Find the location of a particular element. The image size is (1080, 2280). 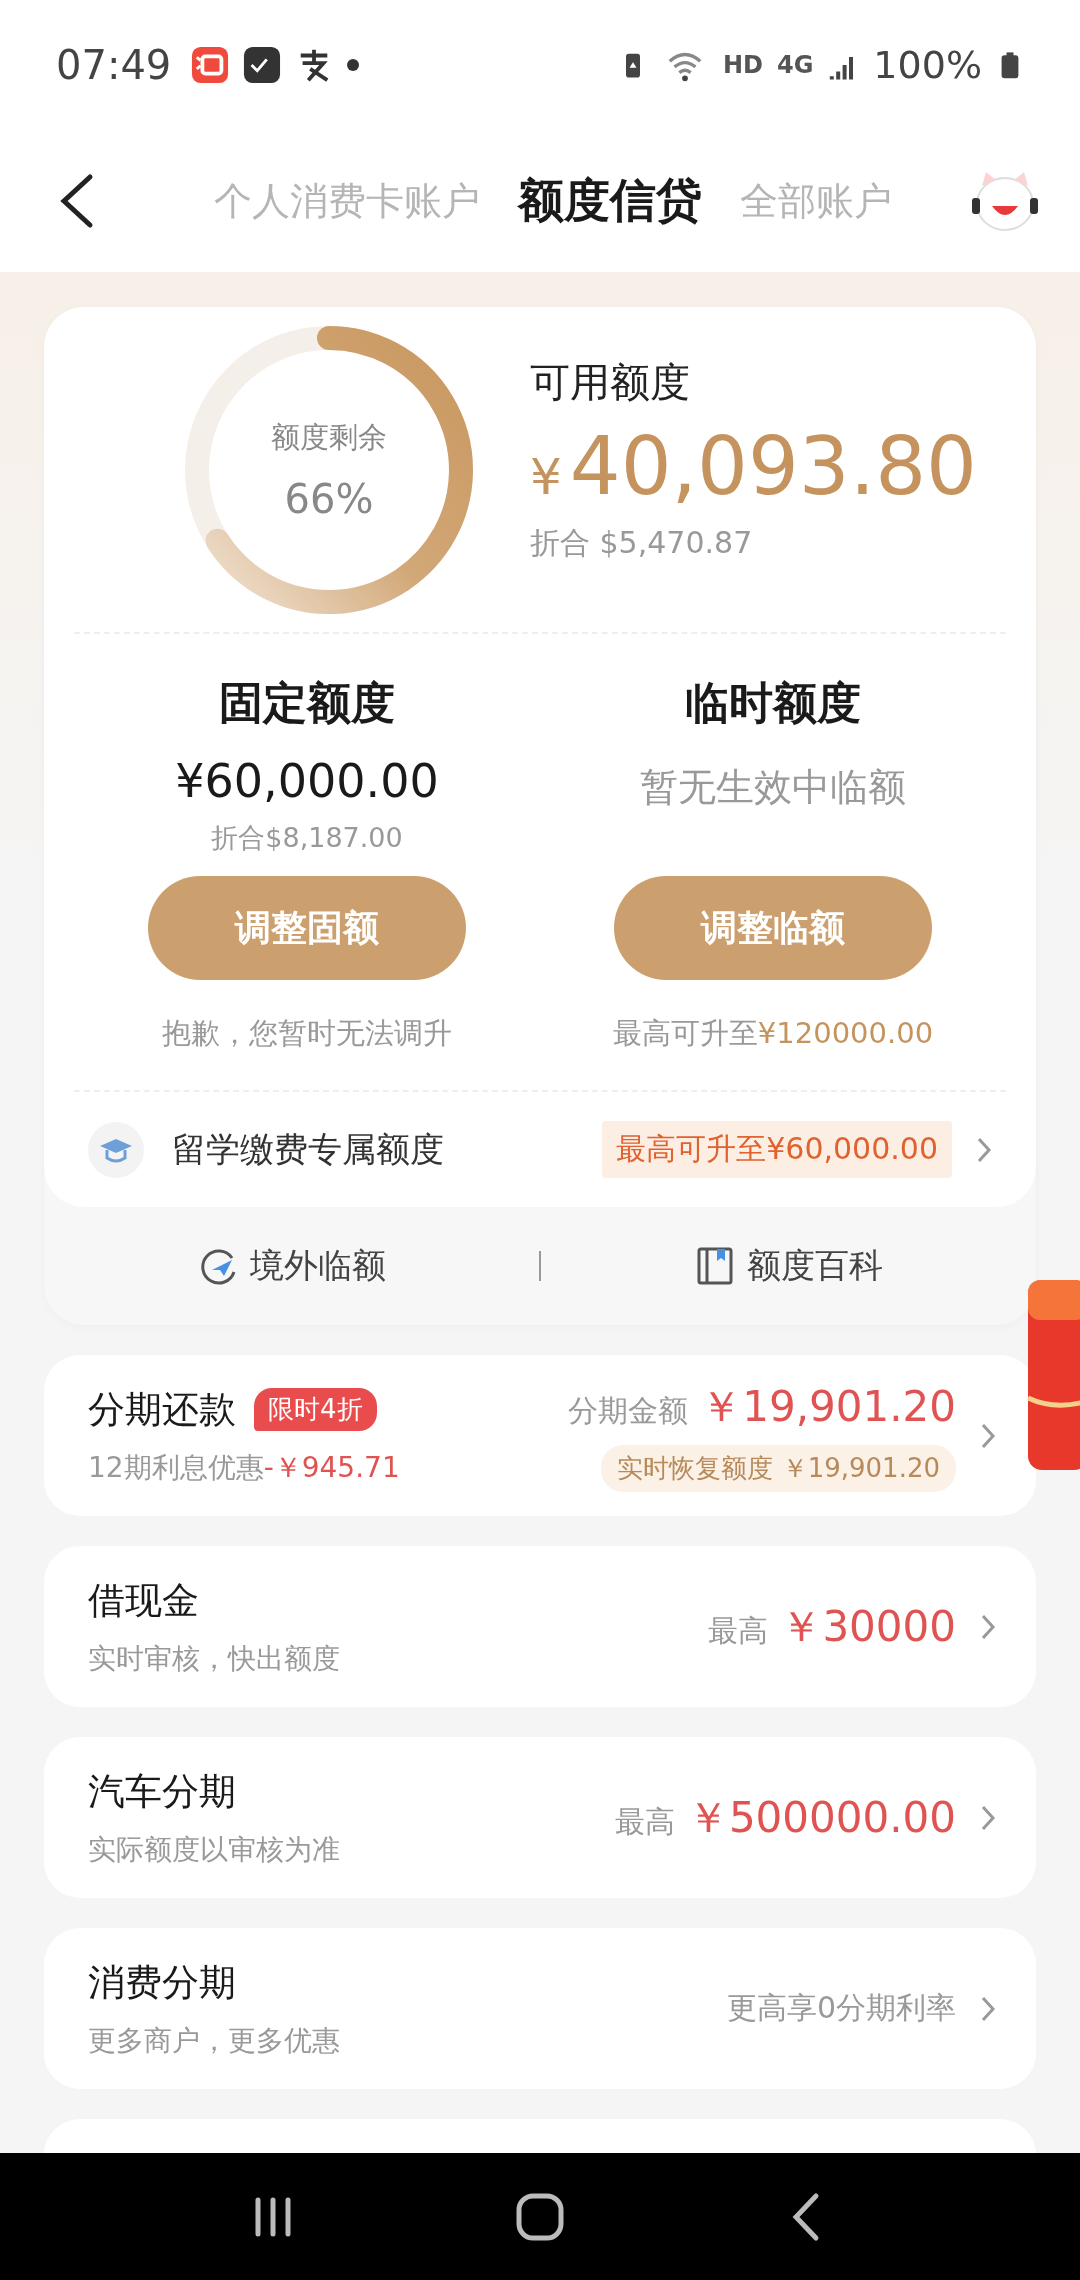

fixed-amount: ¥60,000.00 is located at coordinates (307, 781).